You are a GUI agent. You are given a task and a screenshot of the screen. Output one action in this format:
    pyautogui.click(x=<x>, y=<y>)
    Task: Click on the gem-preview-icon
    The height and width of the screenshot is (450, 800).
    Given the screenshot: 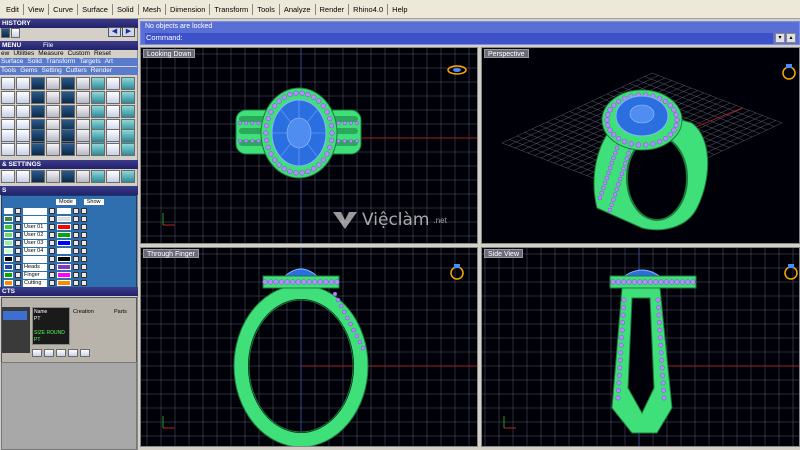 What is the action you would take?
    pyautogui.click(x=457, y=70)
    